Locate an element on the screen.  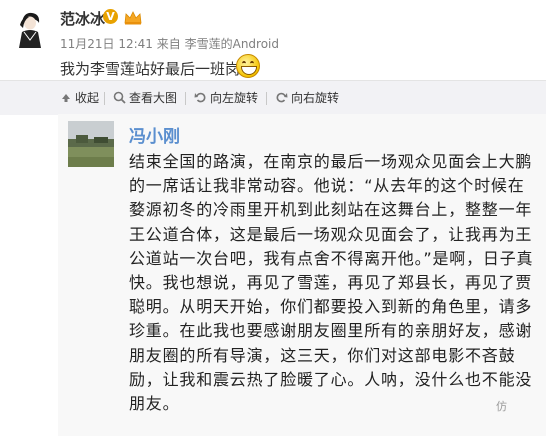
rotate-left-icon is located at coordinates (200, 97).